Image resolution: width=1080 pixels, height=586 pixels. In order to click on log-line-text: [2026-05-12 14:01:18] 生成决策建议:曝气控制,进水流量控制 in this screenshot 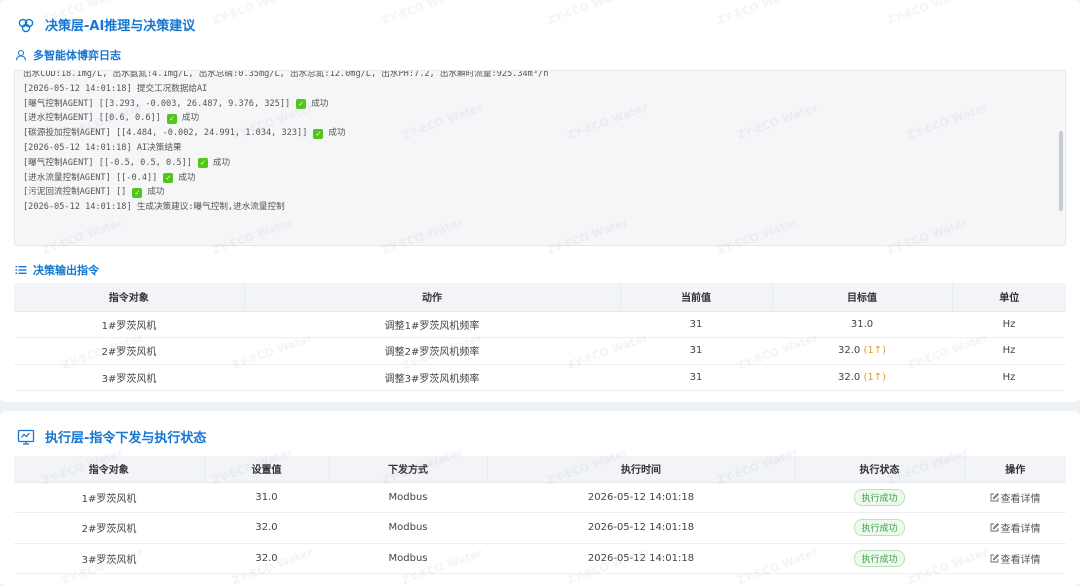, I will do `click(154, 207)`.